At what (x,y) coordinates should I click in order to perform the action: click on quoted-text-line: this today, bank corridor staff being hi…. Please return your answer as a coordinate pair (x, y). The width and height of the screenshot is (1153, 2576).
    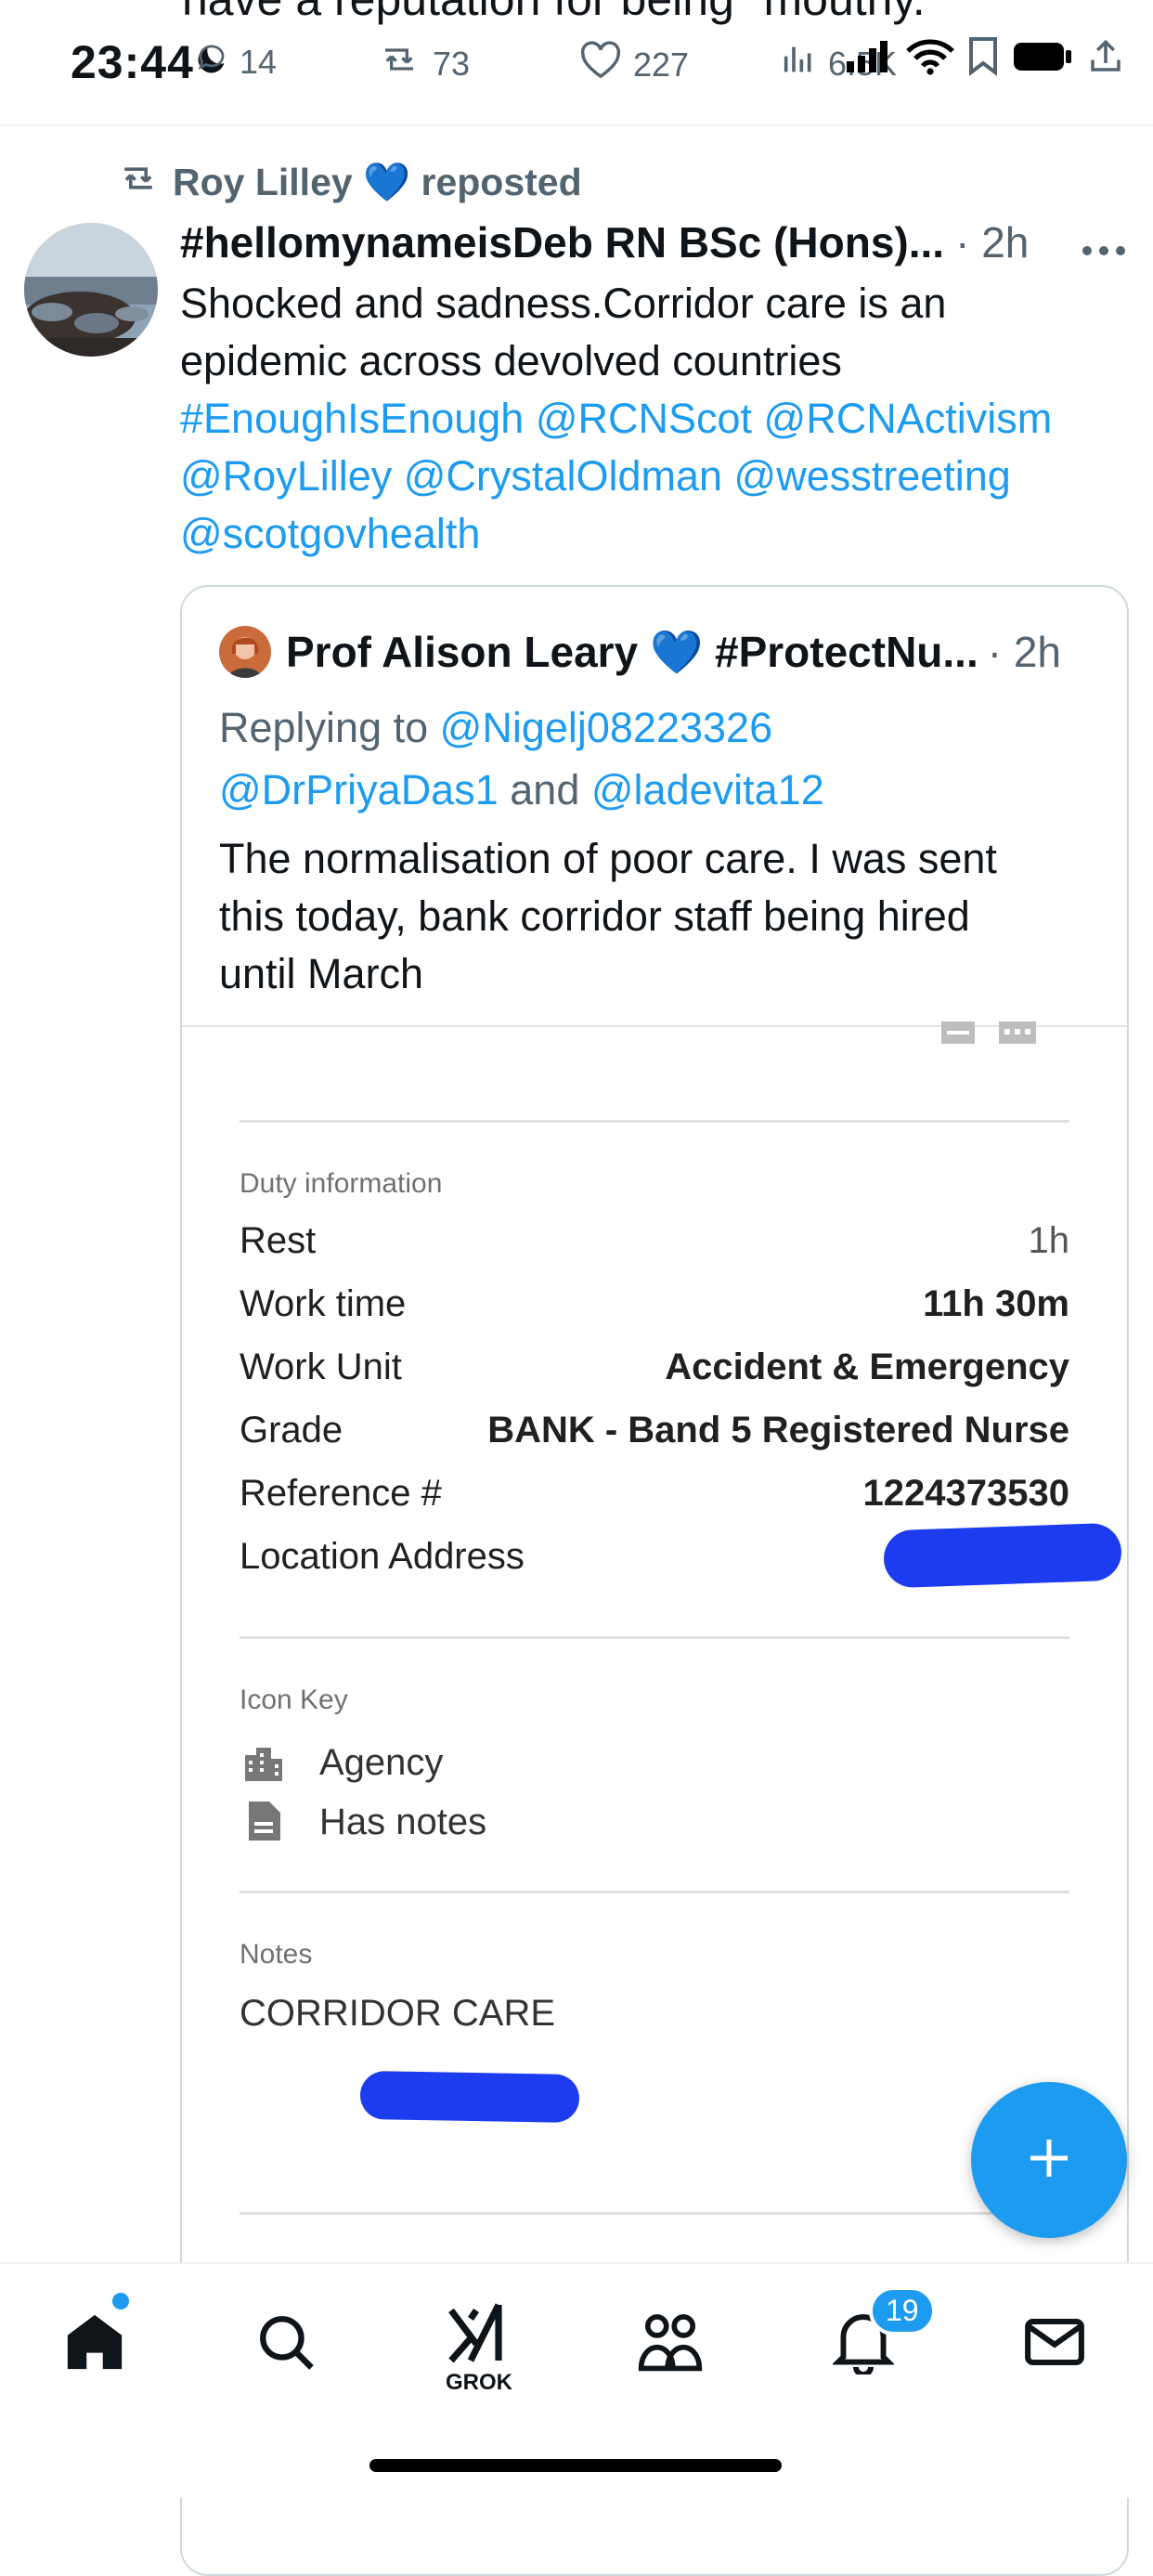
    Looking at the image, I should click on (594, 916).